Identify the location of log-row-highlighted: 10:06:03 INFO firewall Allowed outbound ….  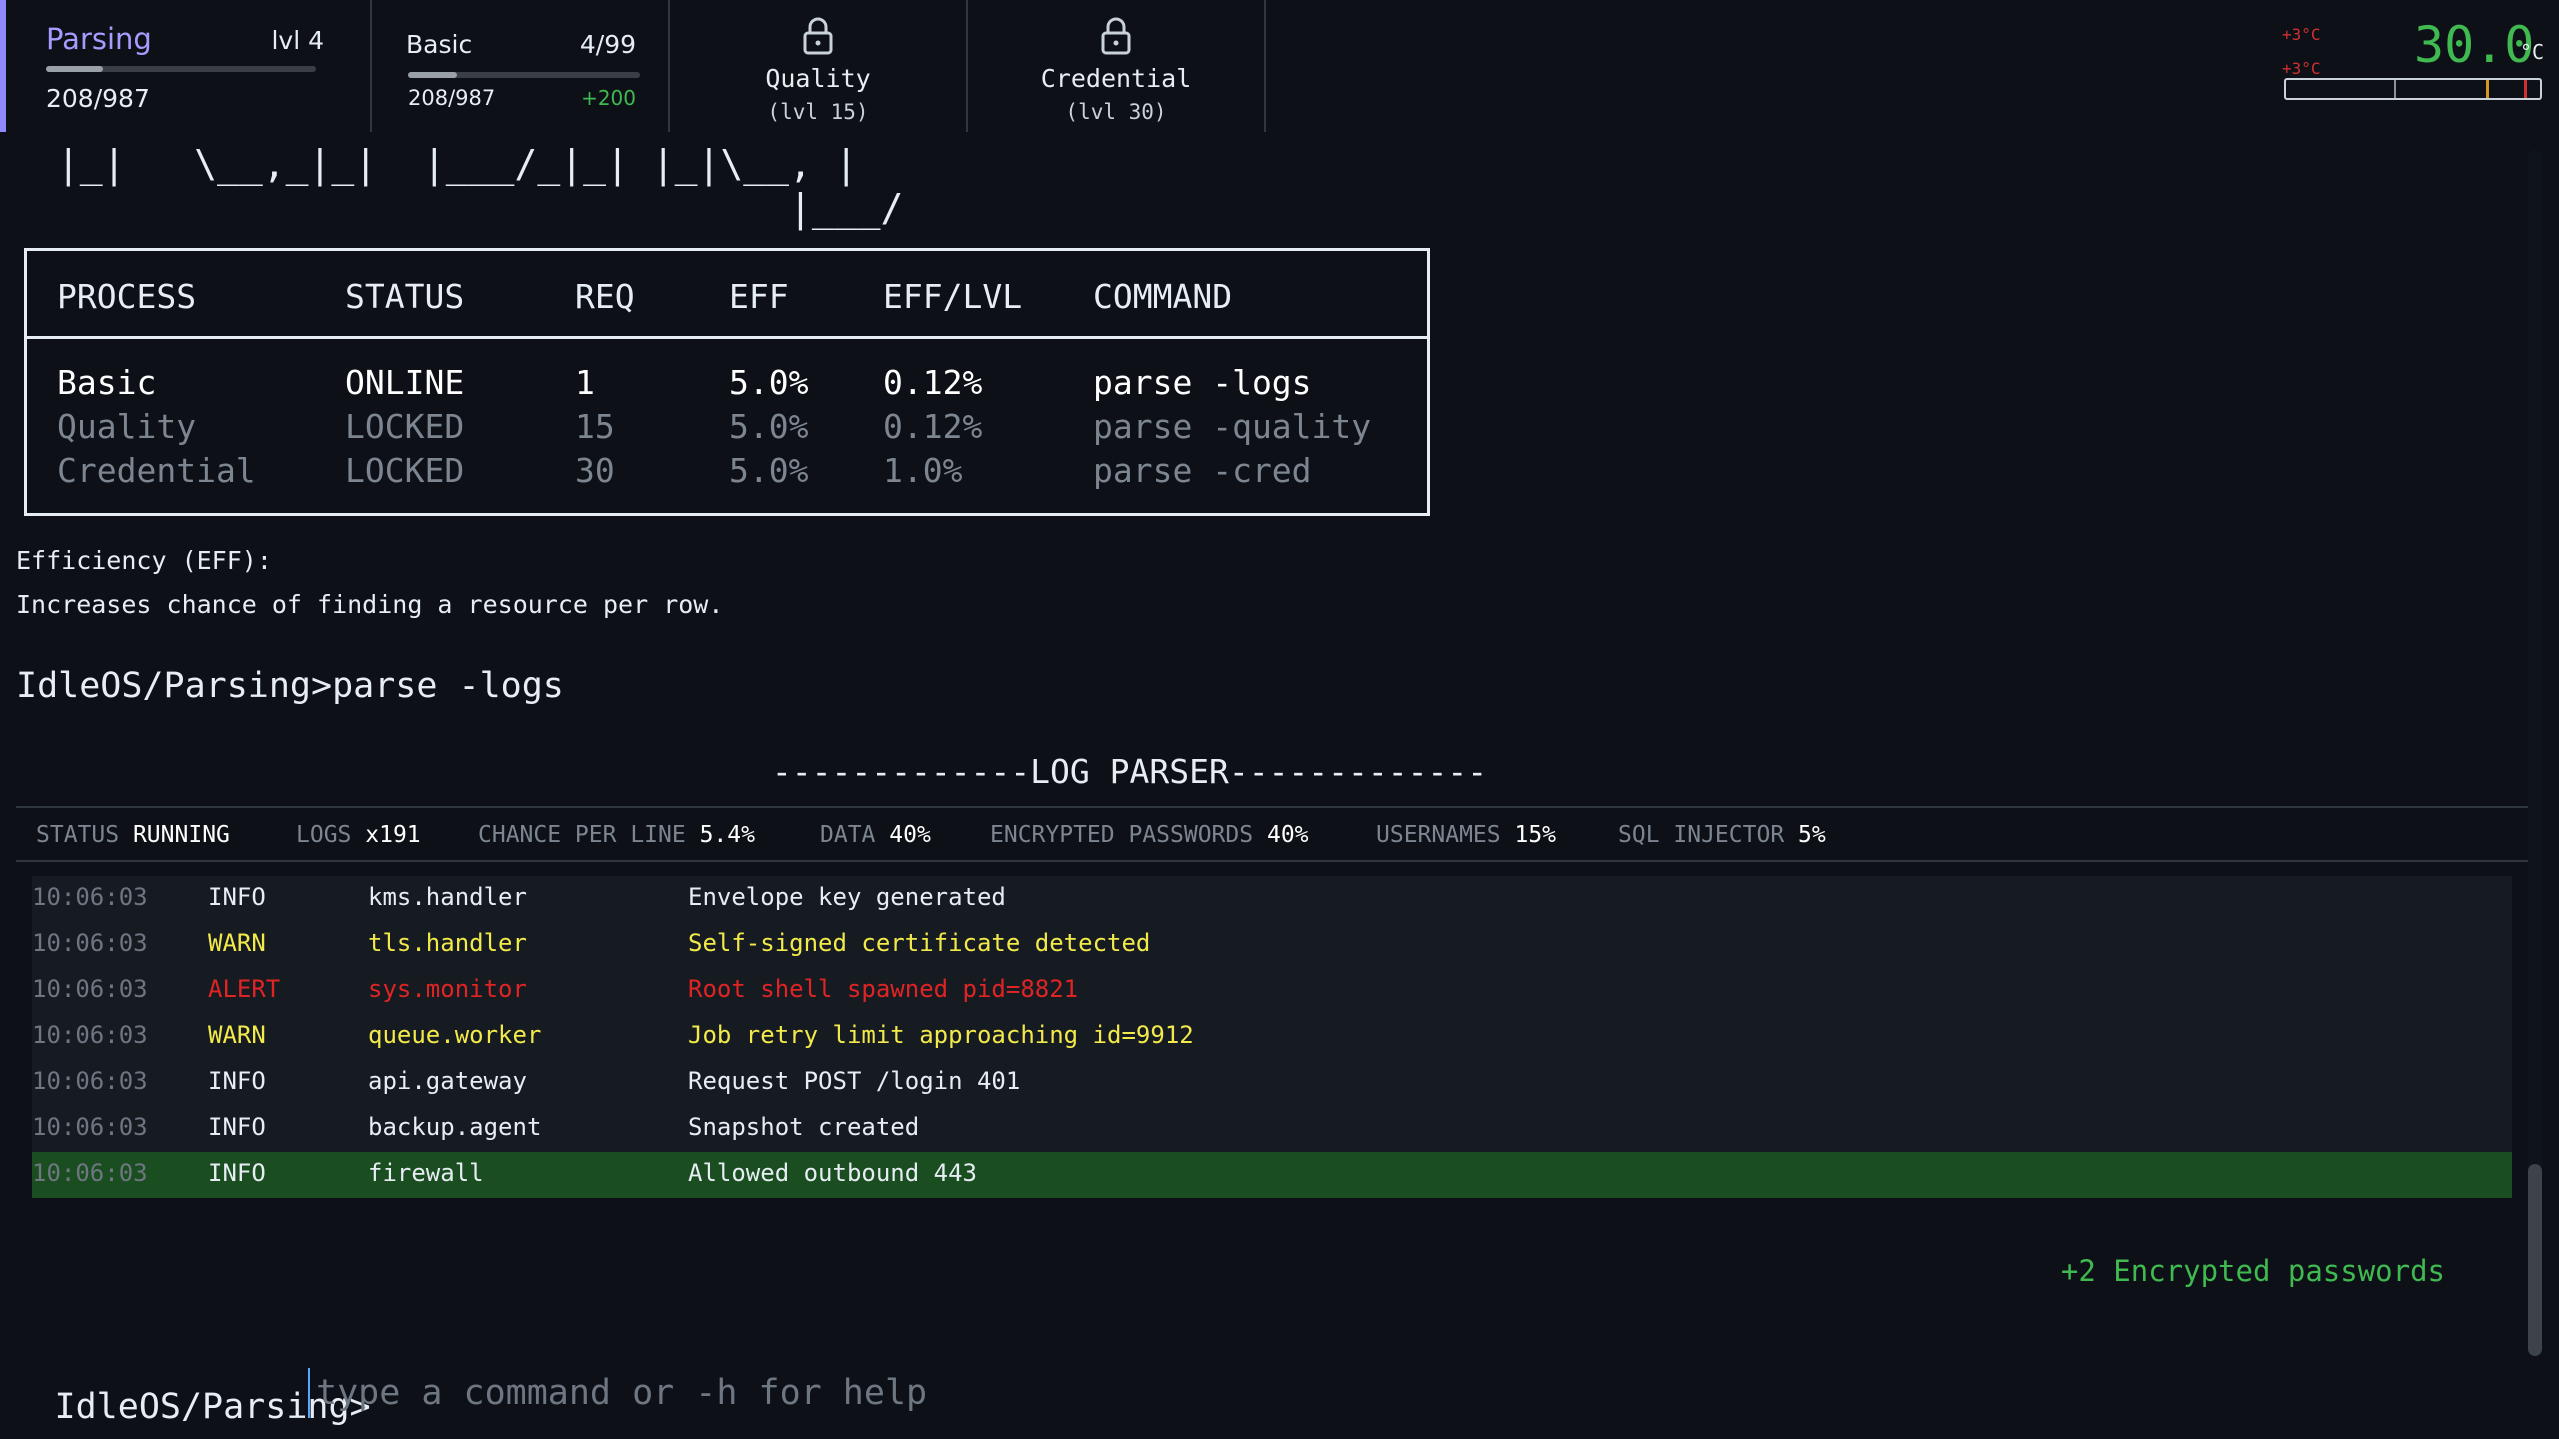
(1272, 1175).